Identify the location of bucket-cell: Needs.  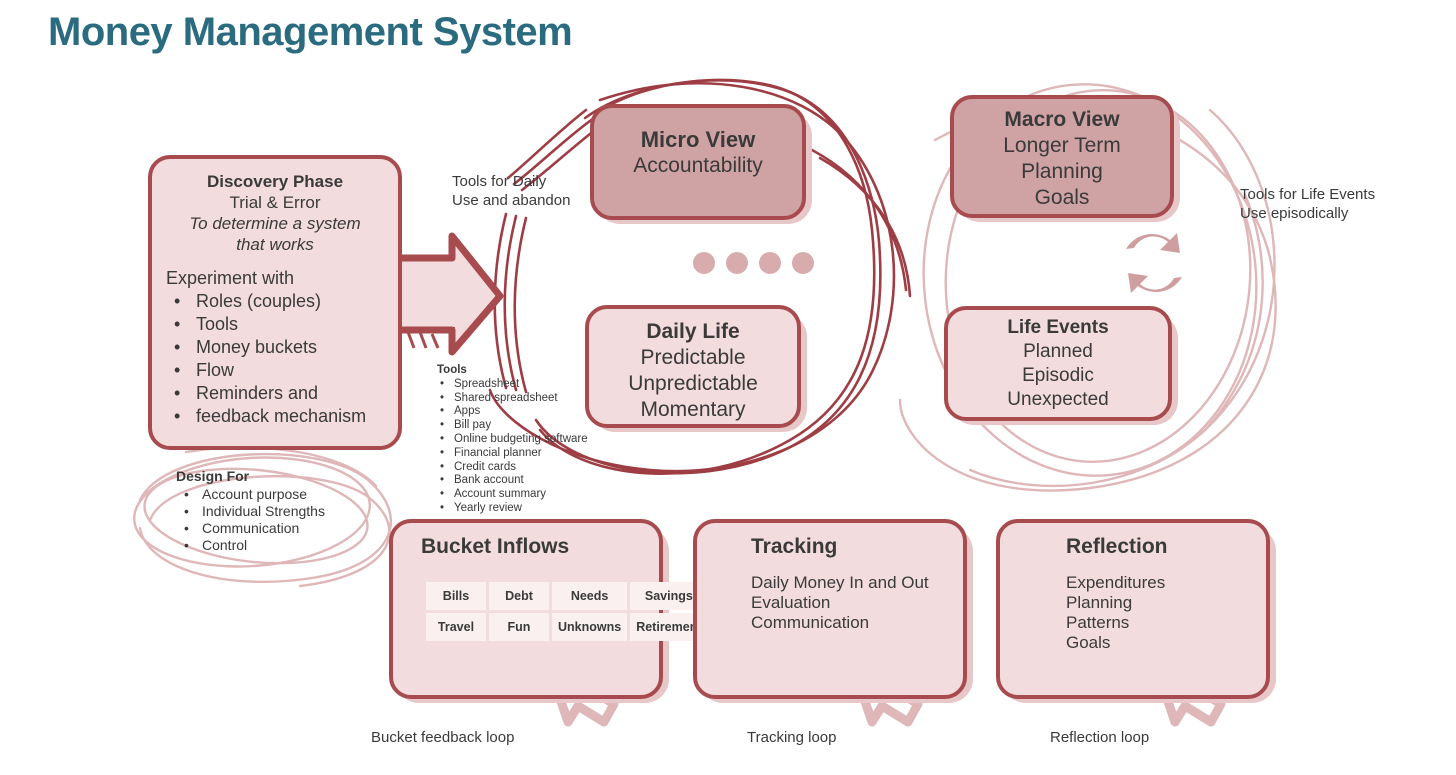
(590, 596).